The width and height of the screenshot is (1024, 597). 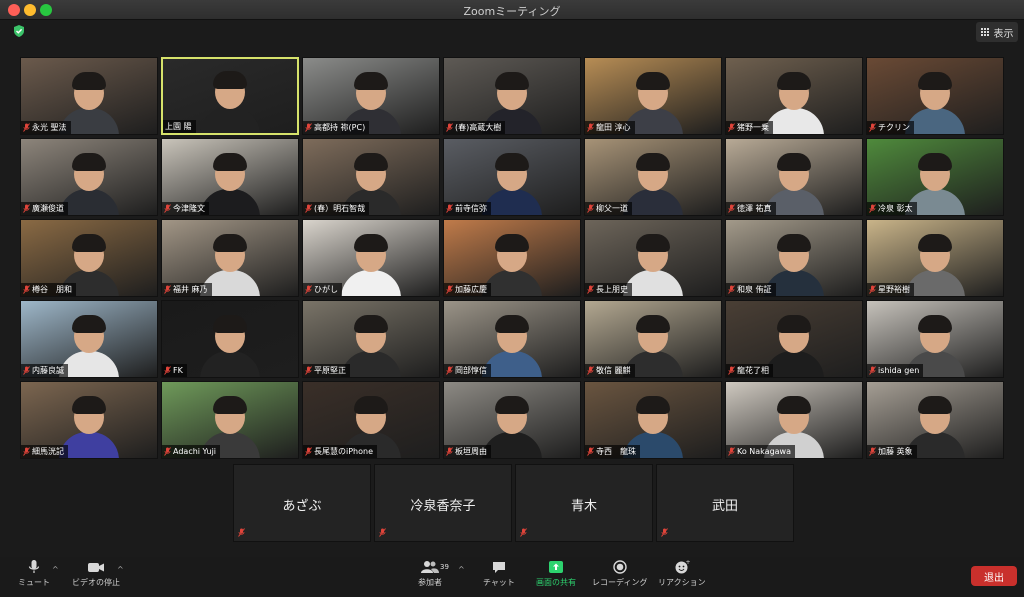 I want to click on participants-label: 参加者, so click(x=430, y=582).